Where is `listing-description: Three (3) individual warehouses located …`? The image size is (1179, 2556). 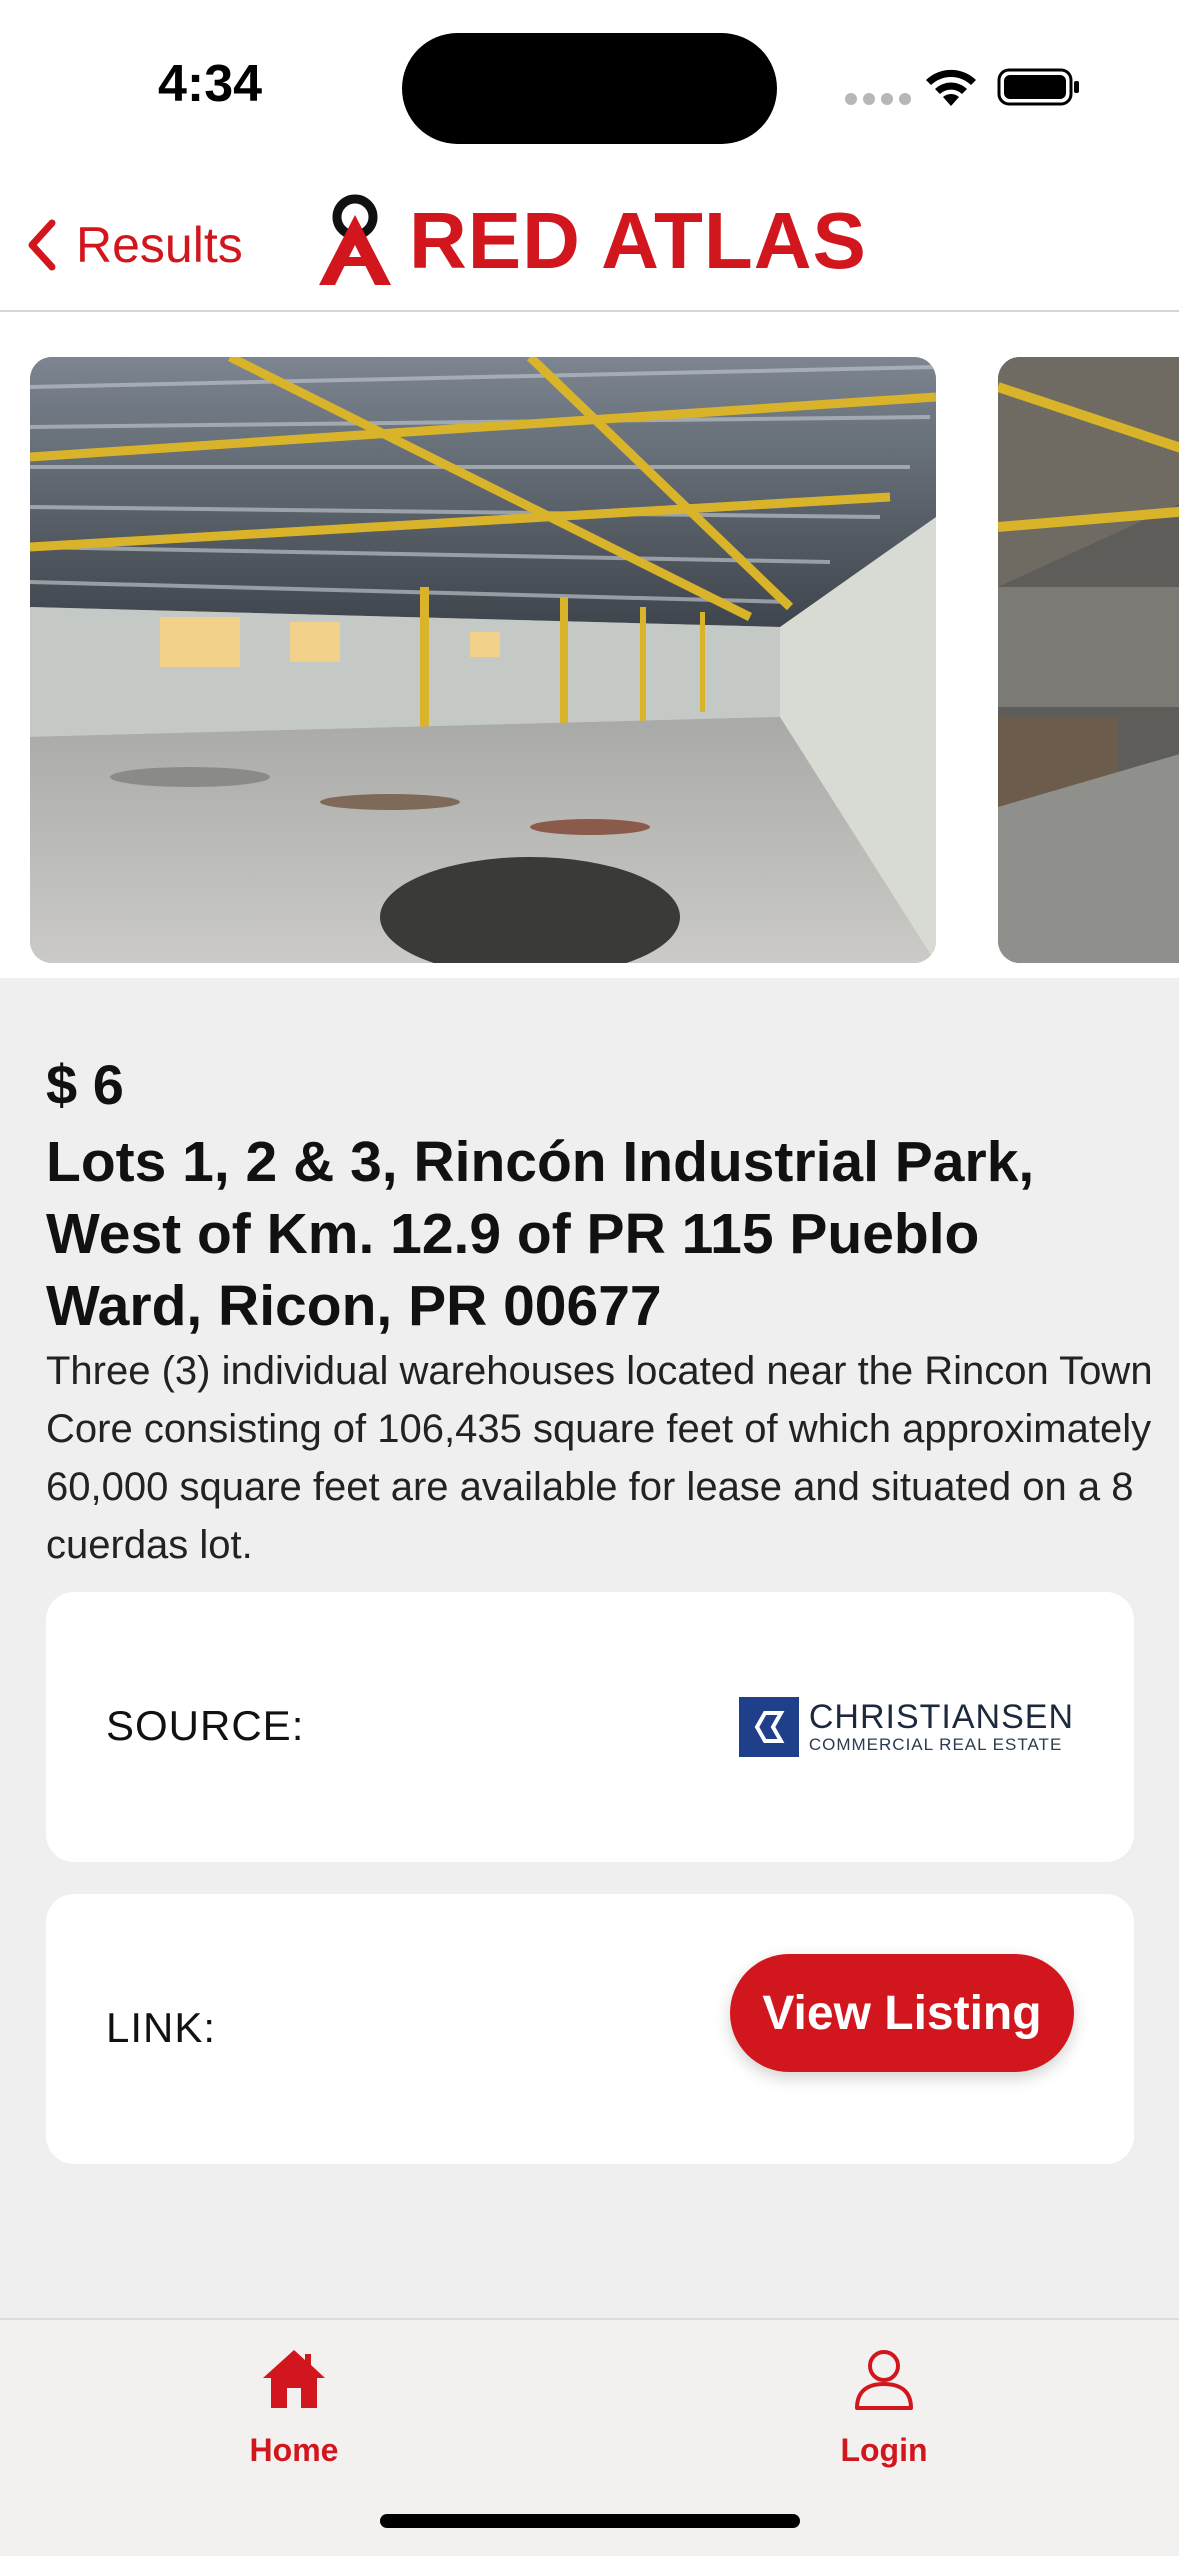 listing-description: Three (3) individual warehouses located … is located at coordinates (599, 1458).